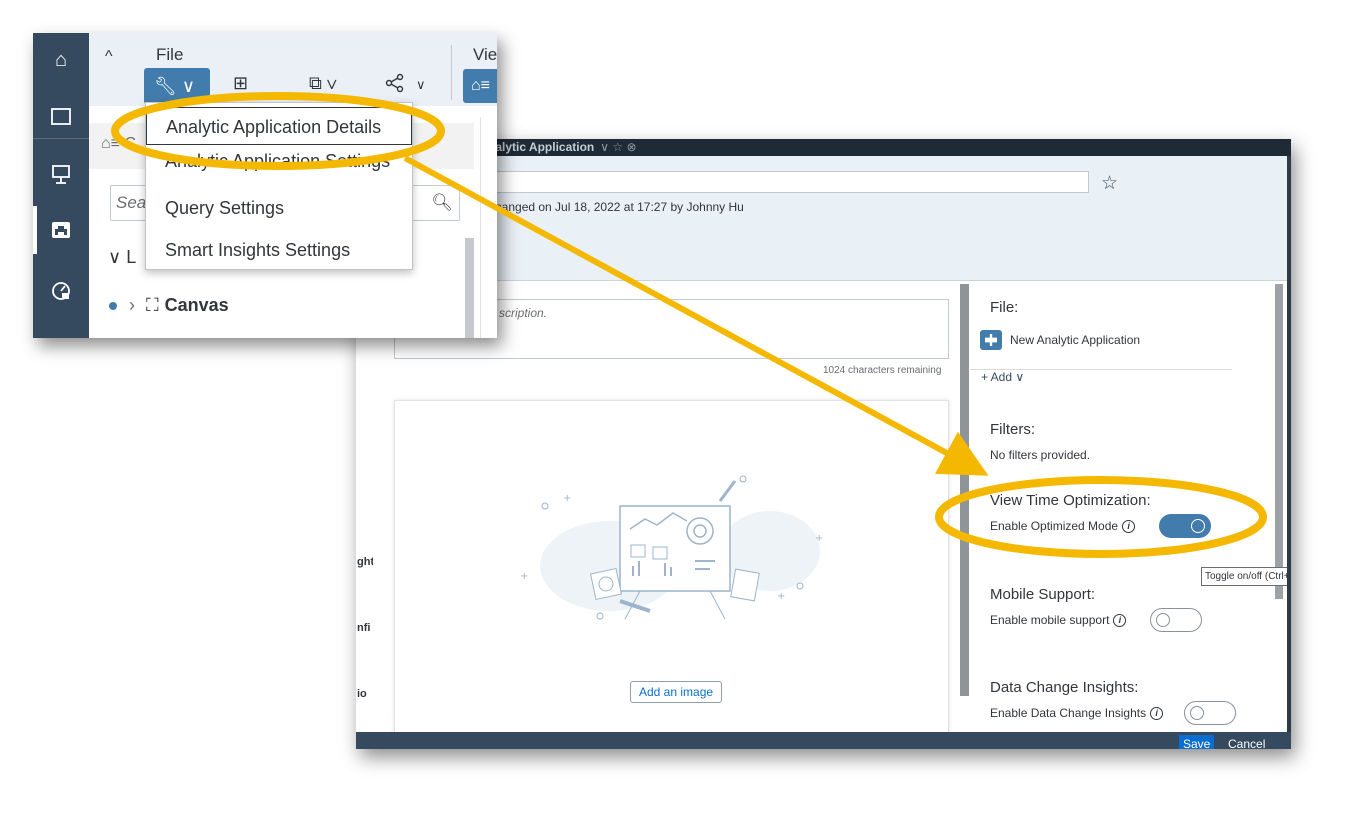  What do you see at coordinates (366, 562) in the screenshot?
I see `left-fragment: ght` at bounding box center [366, 562].